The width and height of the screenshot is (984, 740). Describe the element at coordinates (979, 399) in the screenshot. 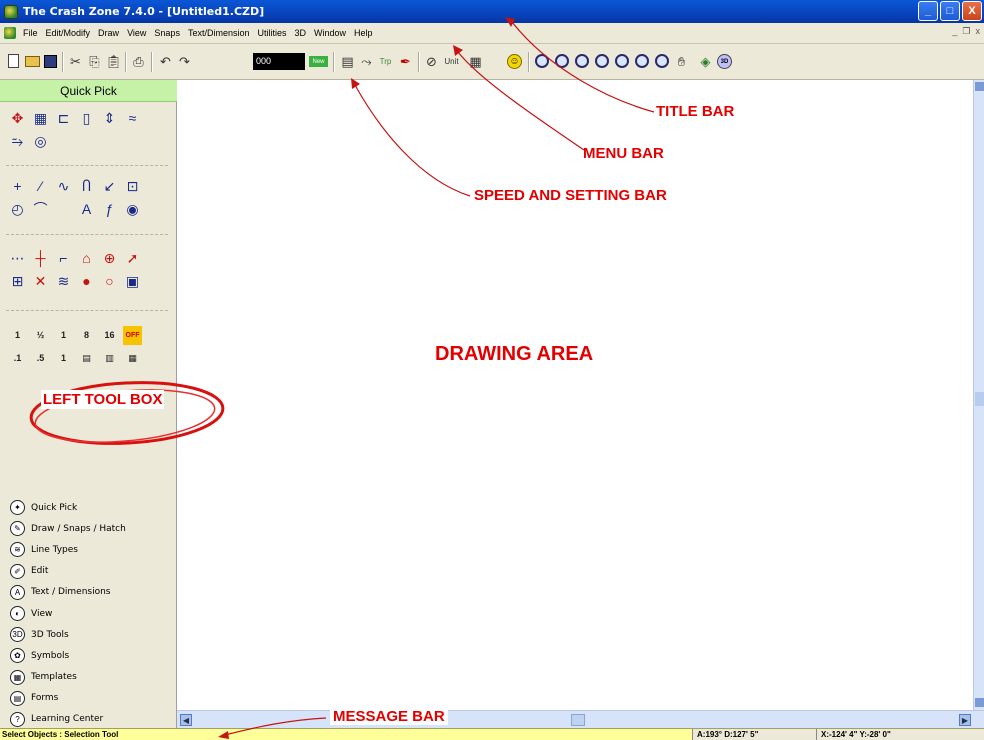

I see `vertical-scroll-thumb` at that location.